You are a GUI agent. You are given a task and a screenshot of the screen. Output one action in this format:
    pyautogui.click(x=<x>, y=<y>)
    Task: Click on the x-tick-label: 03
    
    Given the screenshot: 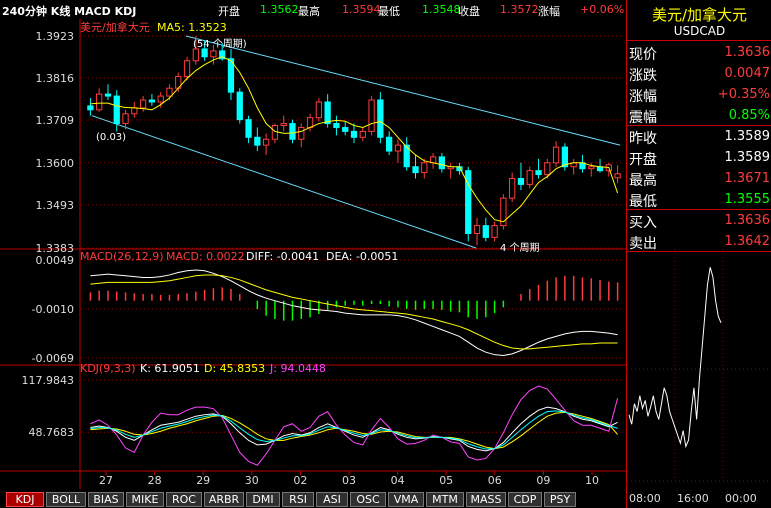 What is the action you would take?
    pyautogui.click(x=349, y=480)
    